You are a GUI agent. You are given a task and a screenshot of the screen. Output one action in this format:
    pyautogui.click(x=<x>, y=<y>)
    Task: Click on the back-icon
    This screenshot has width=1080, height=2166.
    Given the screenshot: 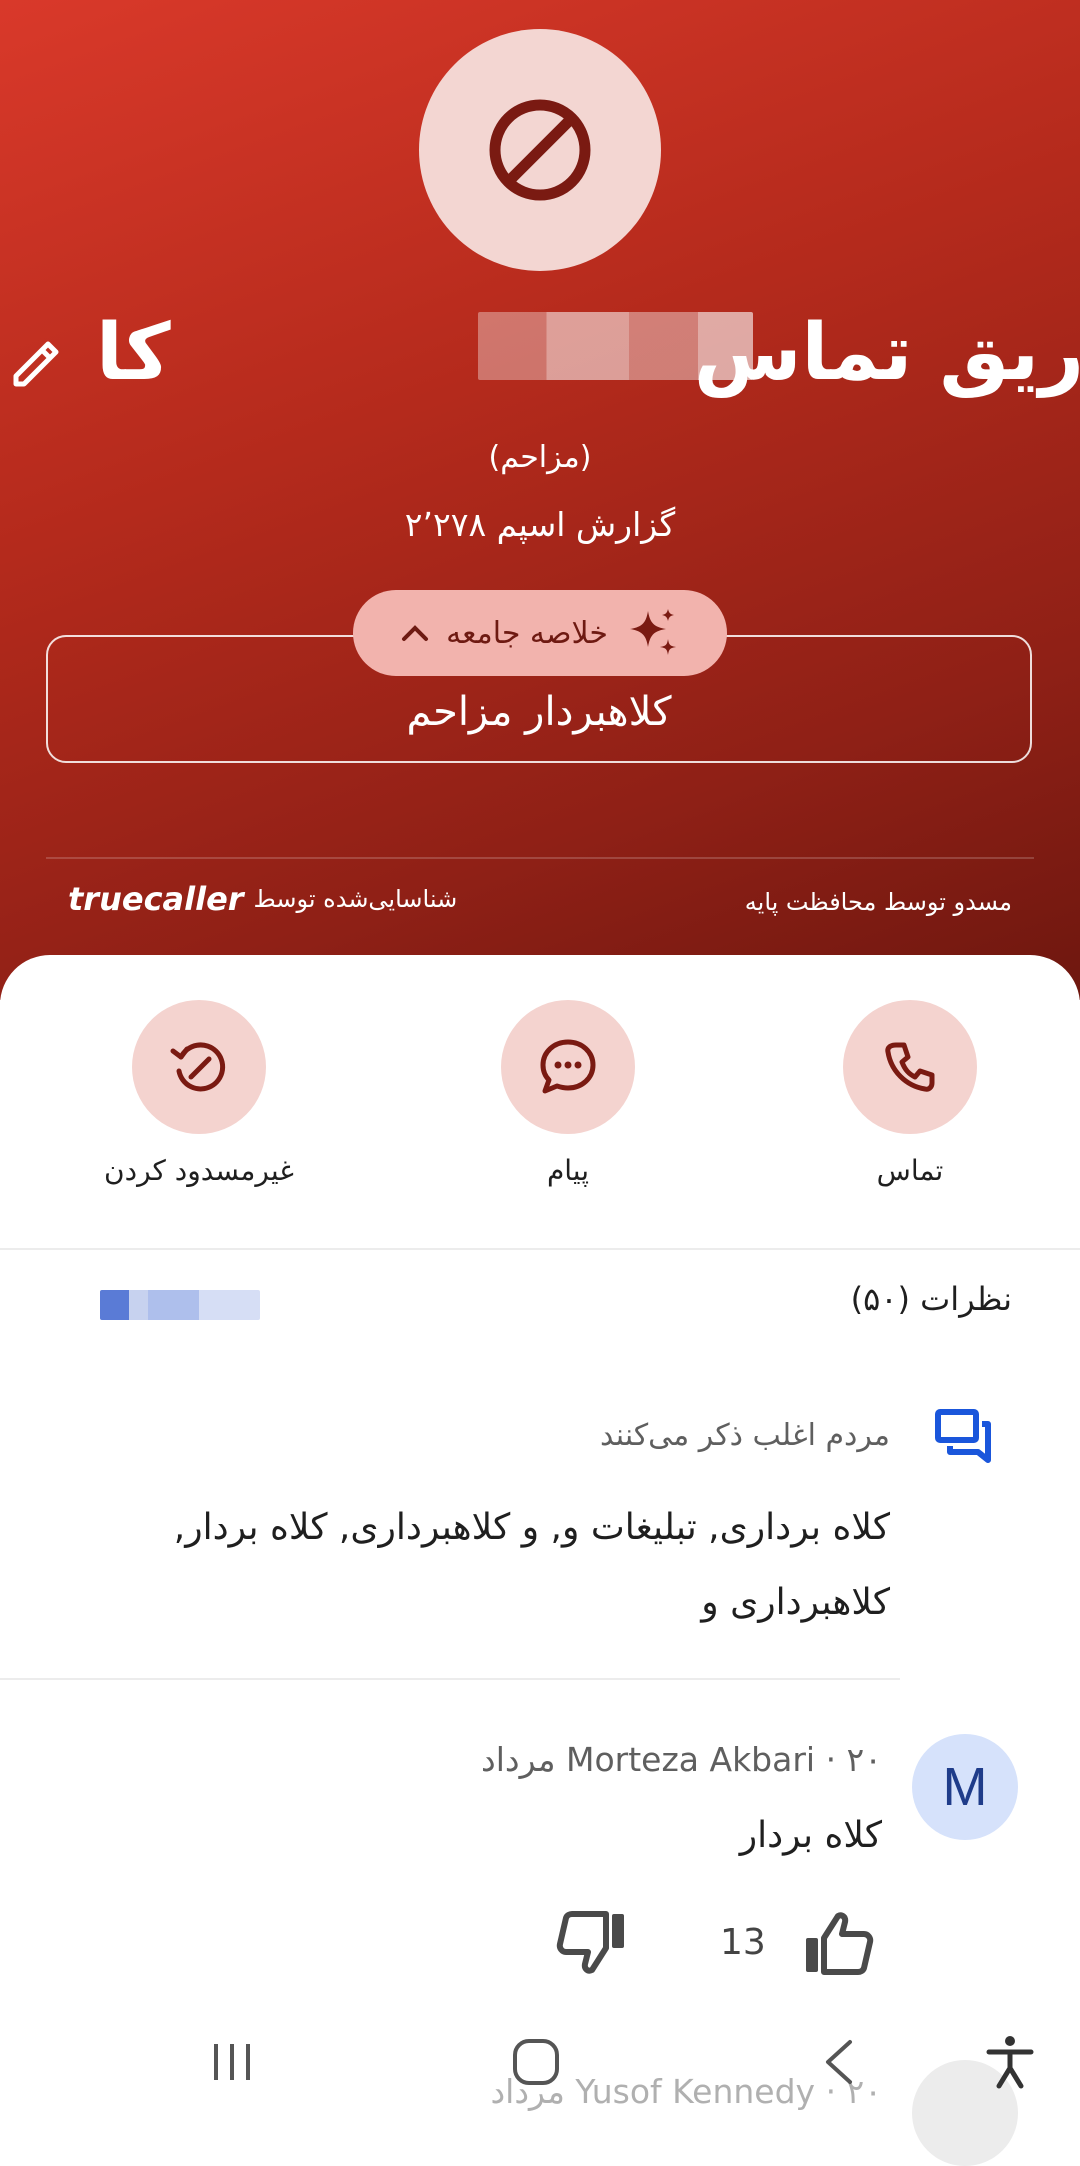 What is the action you would take?
    pyautogui.click(x=839, y=2062)
    